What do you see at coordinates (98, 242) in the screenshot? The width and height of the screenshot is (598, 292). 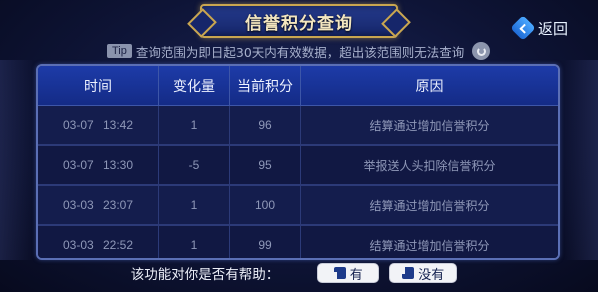 I see `cell-time: 03-03 22:52` at bounding box center [98, 242].